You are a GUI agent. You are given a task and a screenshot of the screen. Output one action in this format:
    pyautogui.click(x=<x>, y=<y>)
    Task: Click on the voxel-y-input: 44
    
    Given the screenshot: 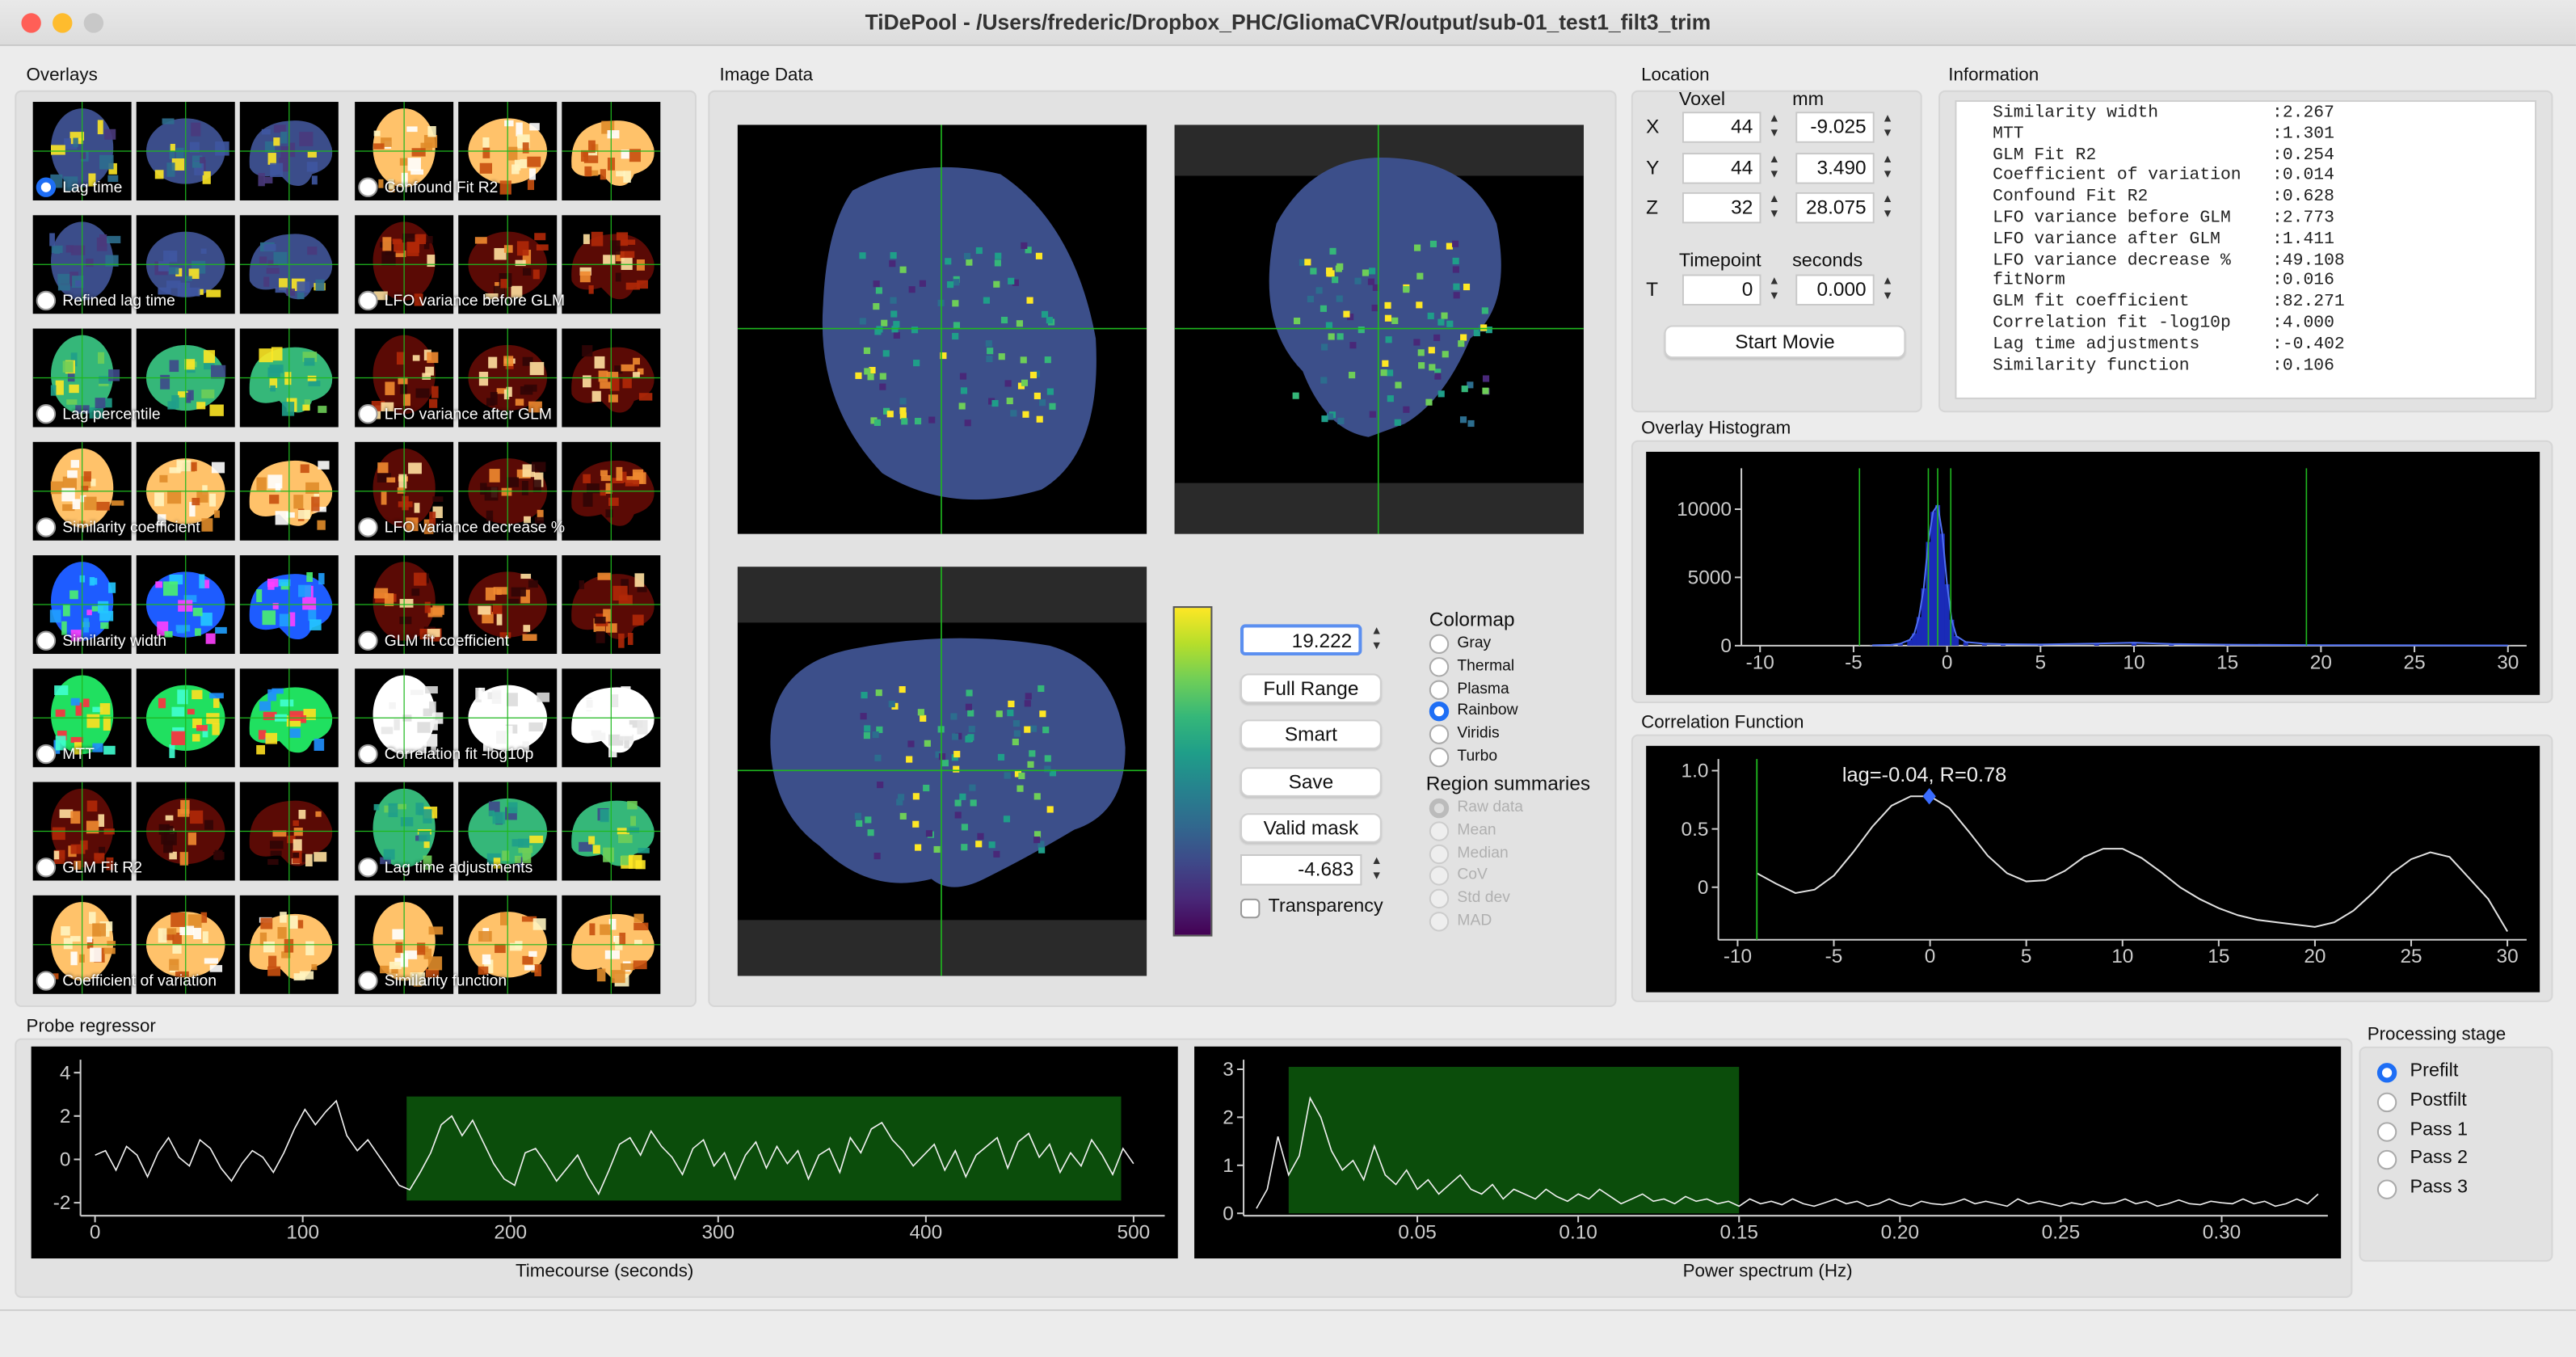 What is the action you would take?
    pyautogui.click(x=1722, y=167)
    